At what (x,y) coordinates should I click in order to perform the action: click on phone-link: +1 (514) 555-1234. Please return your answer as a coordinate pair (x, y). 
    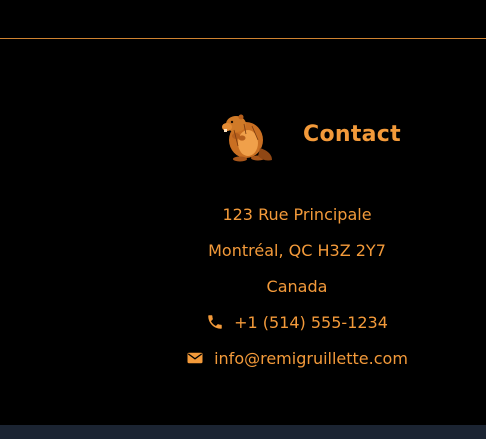
    Looking at the image, I should click on (311, 322).